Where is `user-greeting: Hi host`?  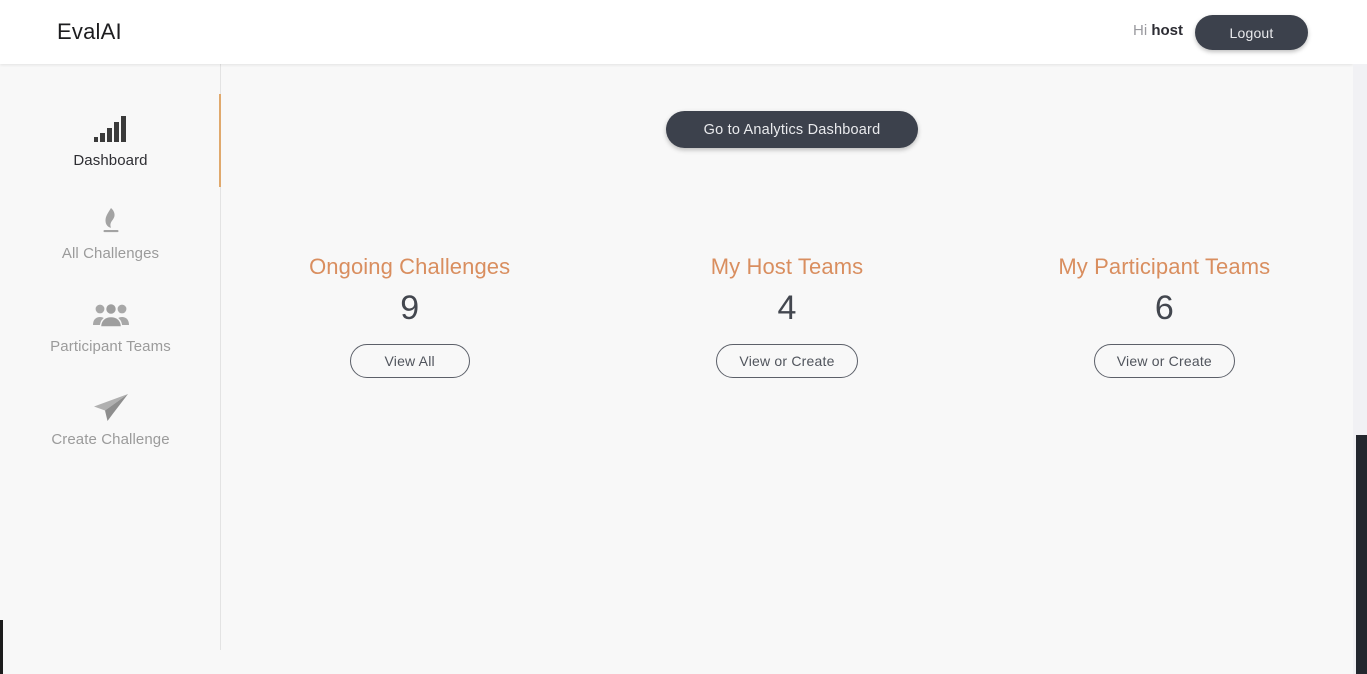 user-greeting: Hi host is located at coordinates (1158, 30).